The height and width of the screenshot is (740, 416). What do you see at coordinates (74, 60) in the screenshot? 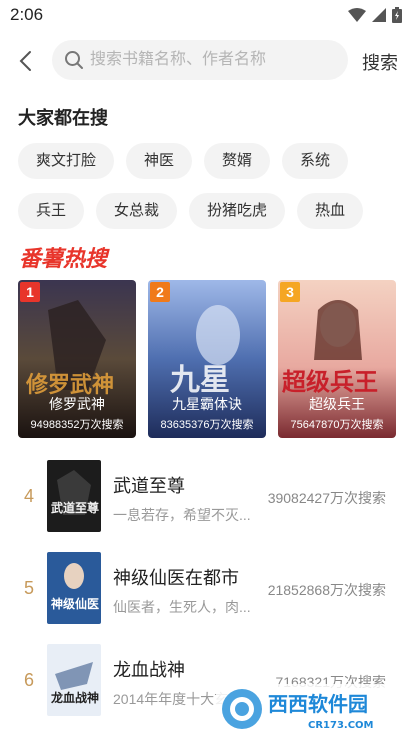
I see `search-icon` at bounding box center [74, 60].